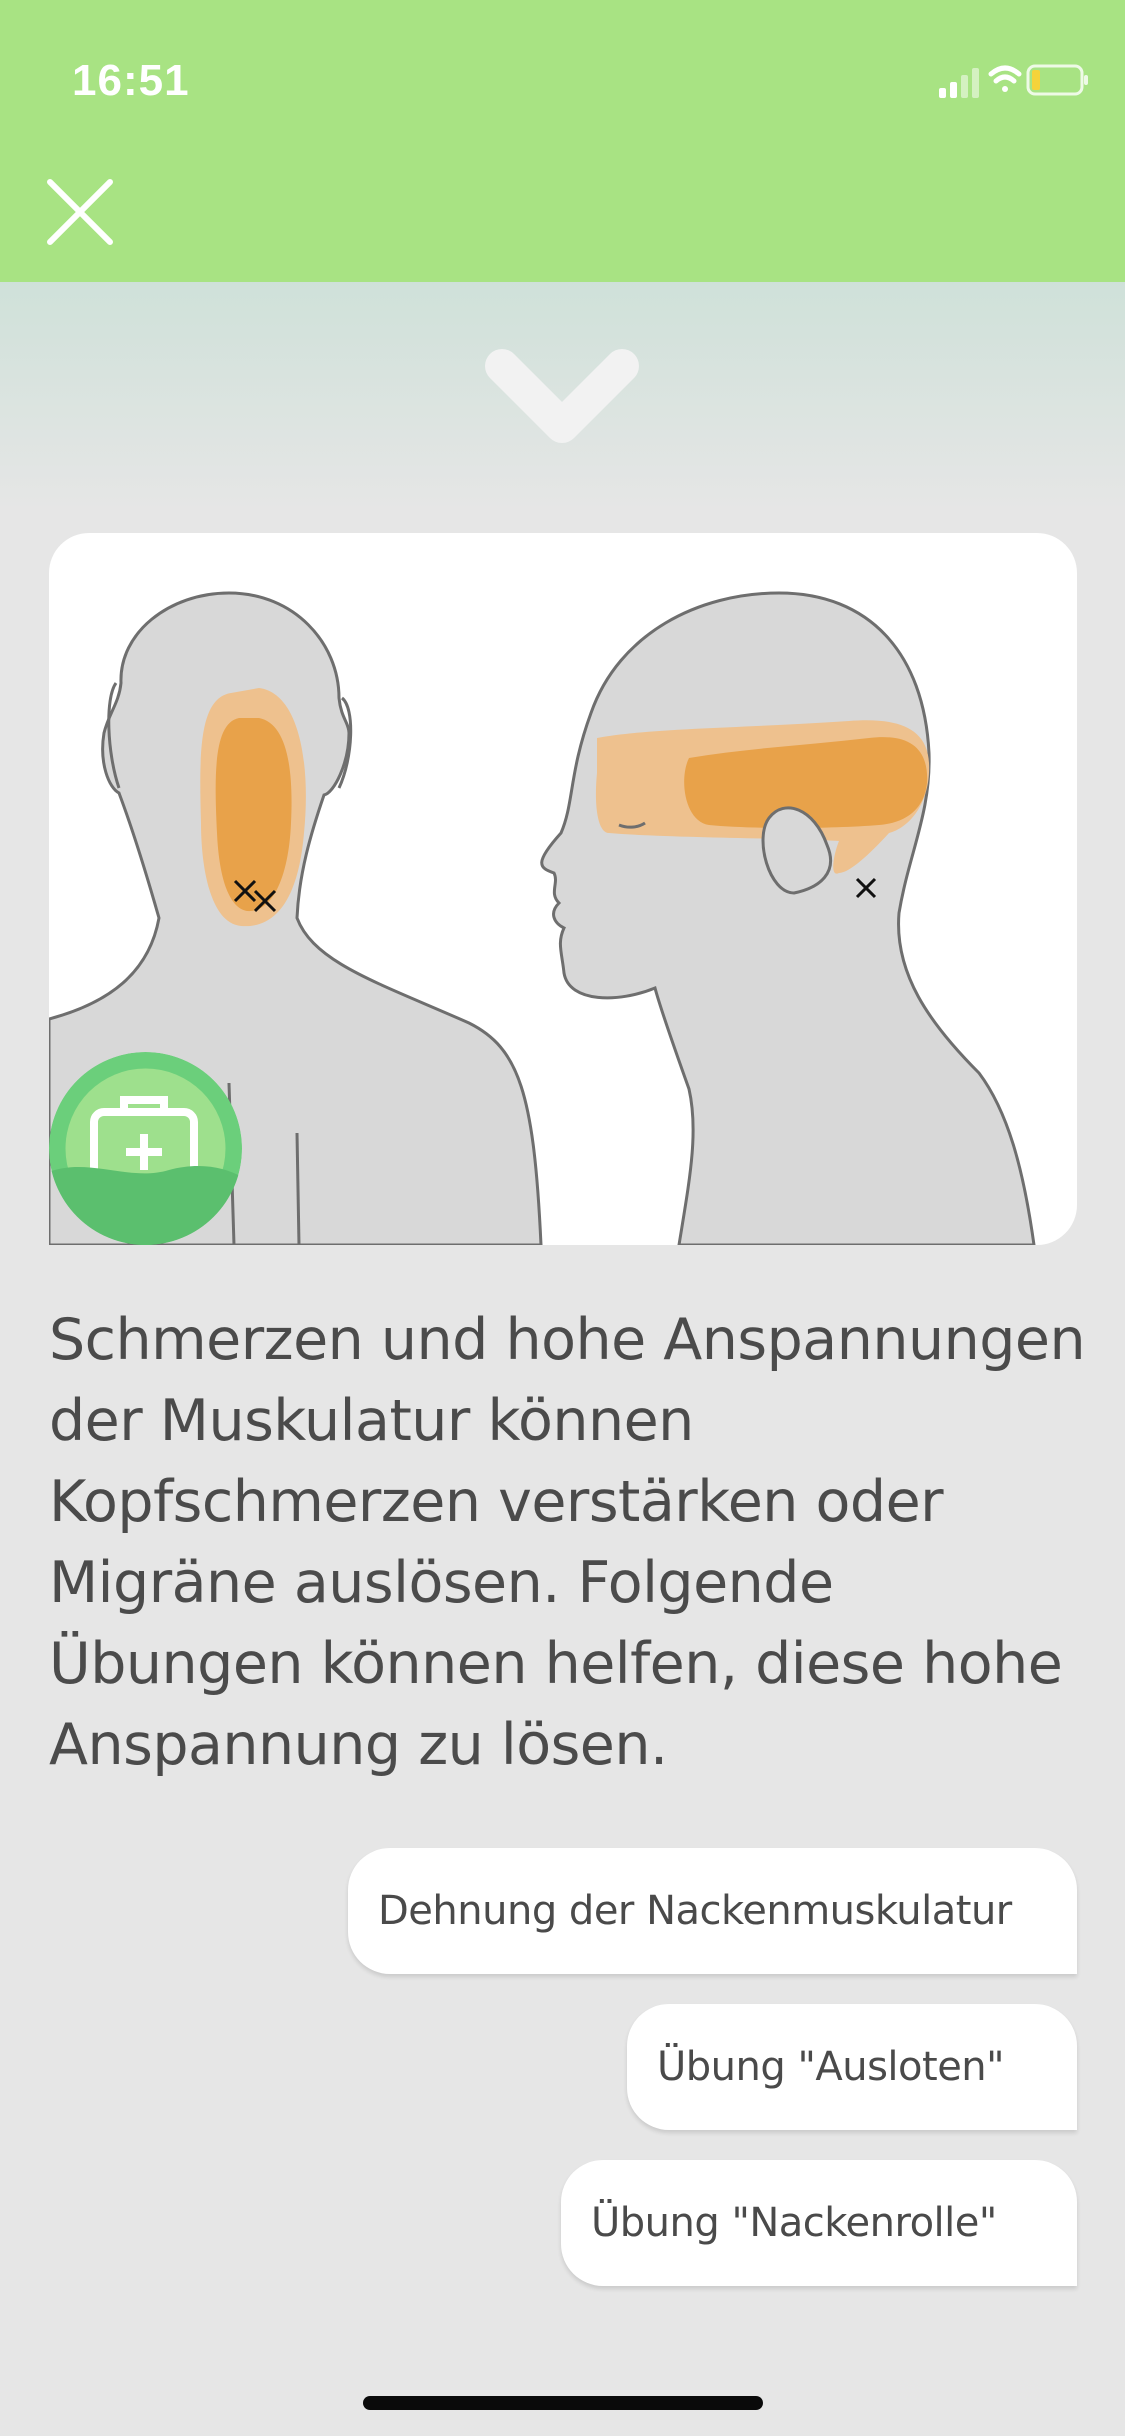  Describe the element at coordinates (145, 1148) in the screenshot. I see `first-aid-kit-icon` at that location.